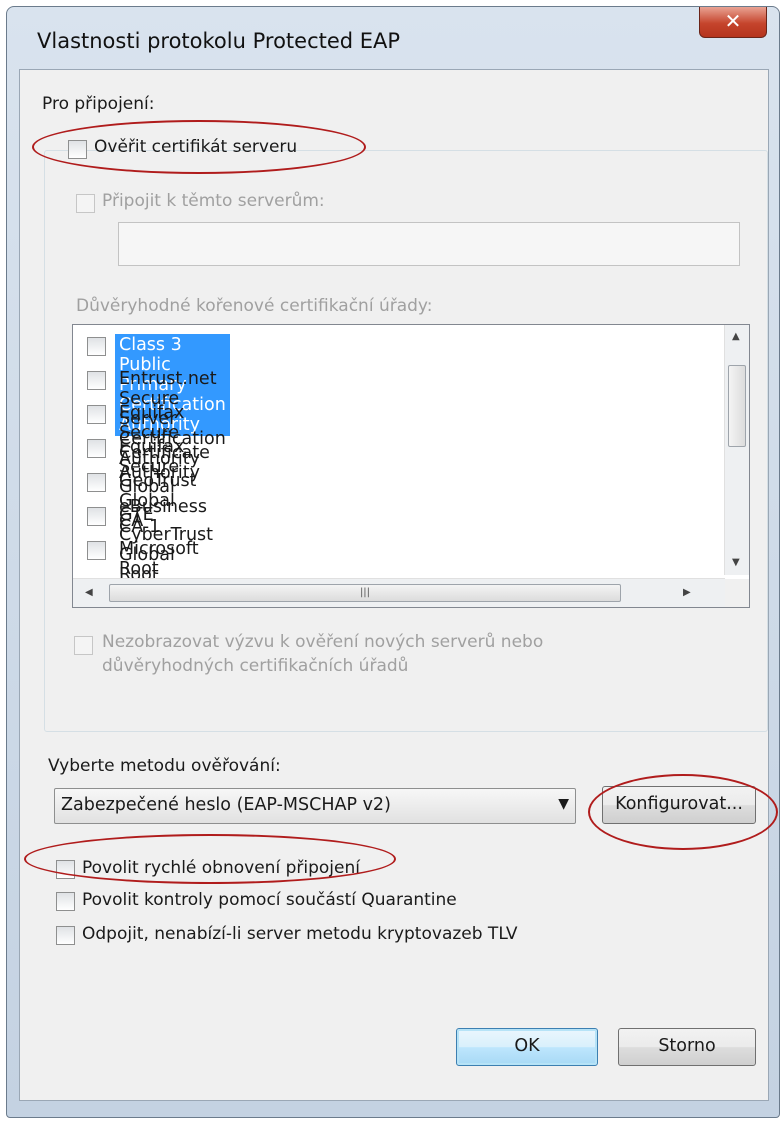 This screenshot has width=784, height=1125. What do you see at coordinates (65, 935) in the screenshot?
I see `disconnect-tlv-checkbox` at bounding box center [65, 935].